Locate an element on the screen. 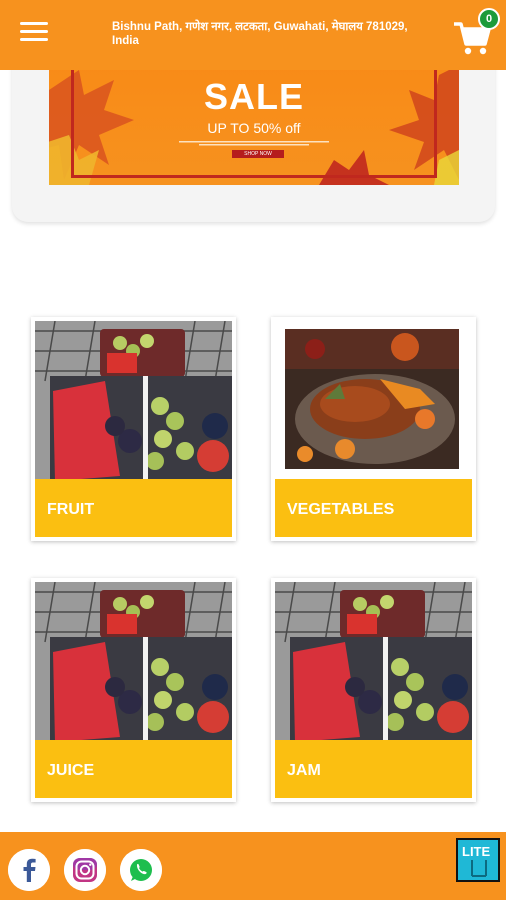 This screenshot has height=900, width=506. category-card-fruit: FRUIT is located at coordinates (133, 429).